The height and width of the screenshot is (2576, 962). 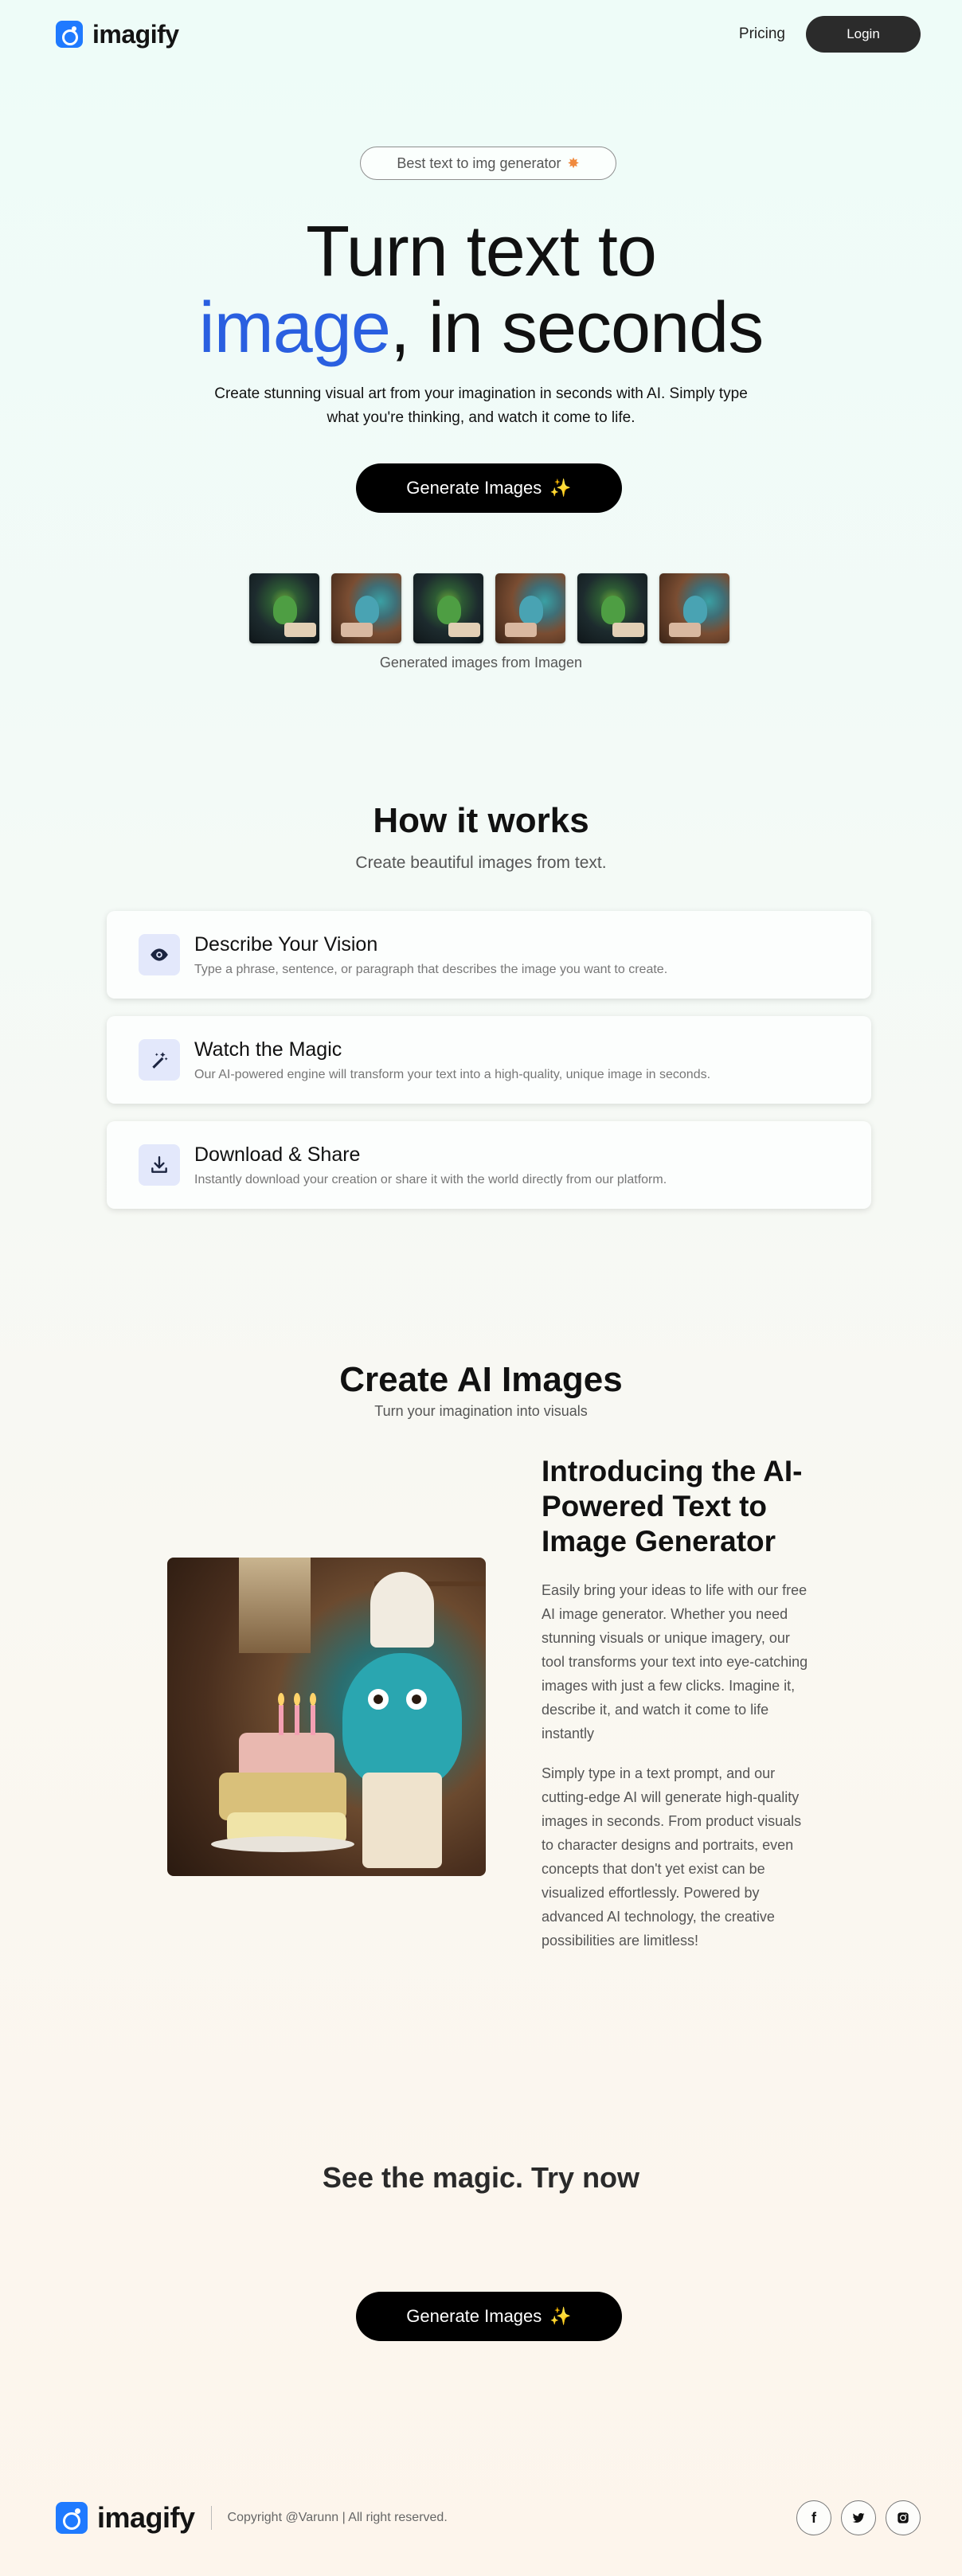 I want to click on footer-divider, so click(x=211, y=2518).